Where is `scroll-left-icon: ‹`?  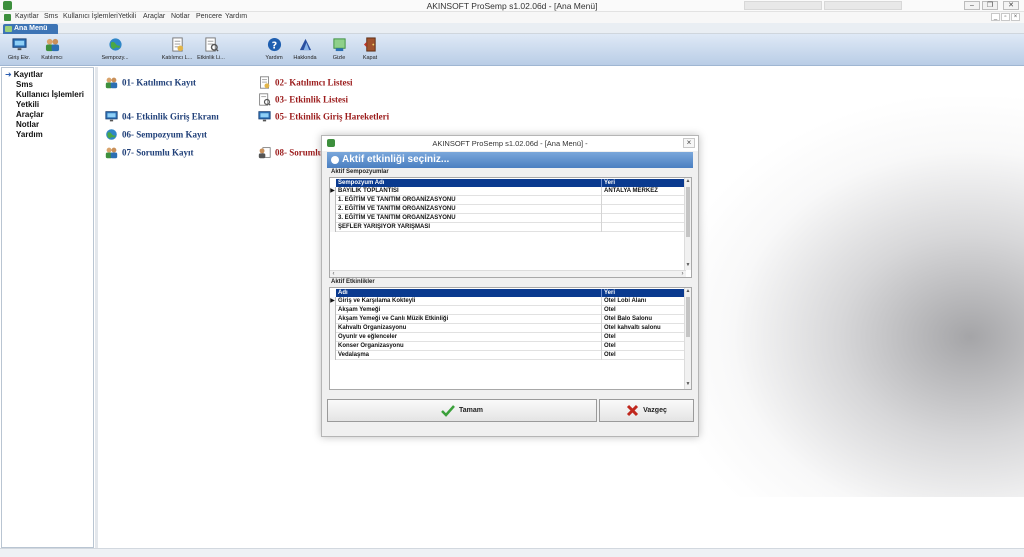 scroll-left-icon: ‹ is located at coordinates (333, 274).